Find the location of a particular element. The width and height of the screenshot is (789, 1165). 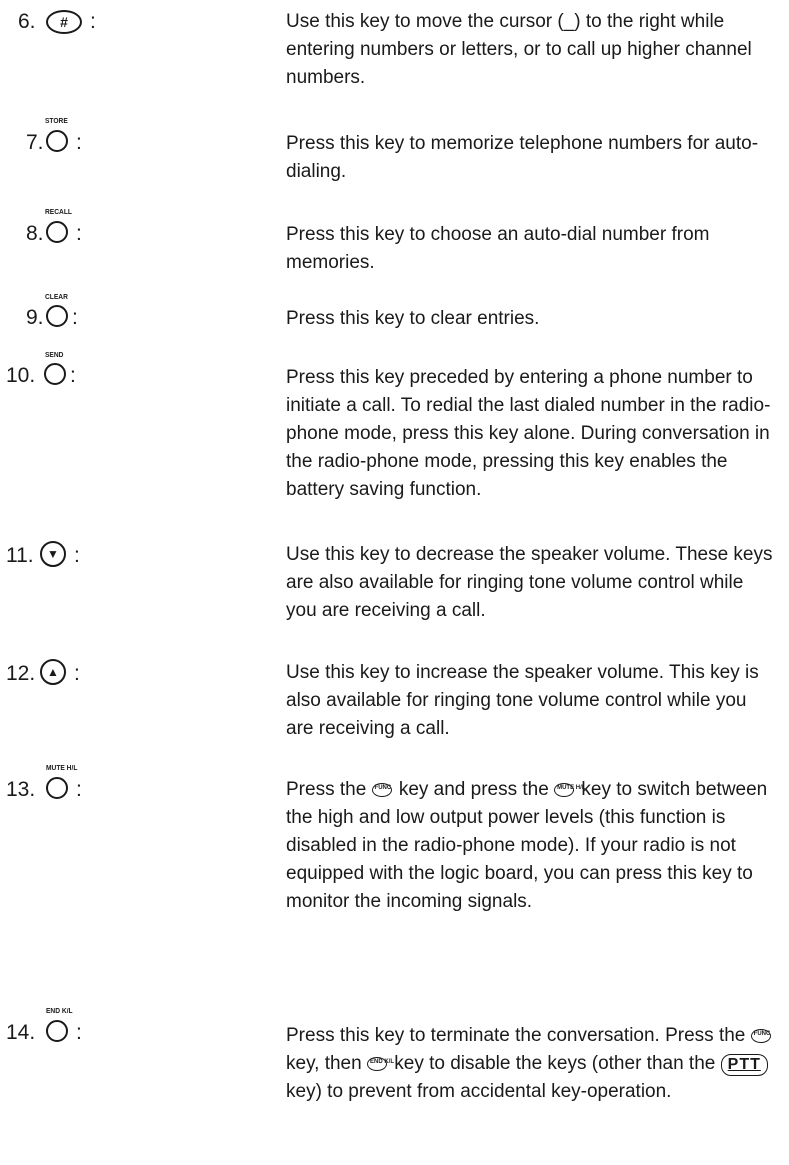

entry-number: 11. is located at coordinates (20, 555).